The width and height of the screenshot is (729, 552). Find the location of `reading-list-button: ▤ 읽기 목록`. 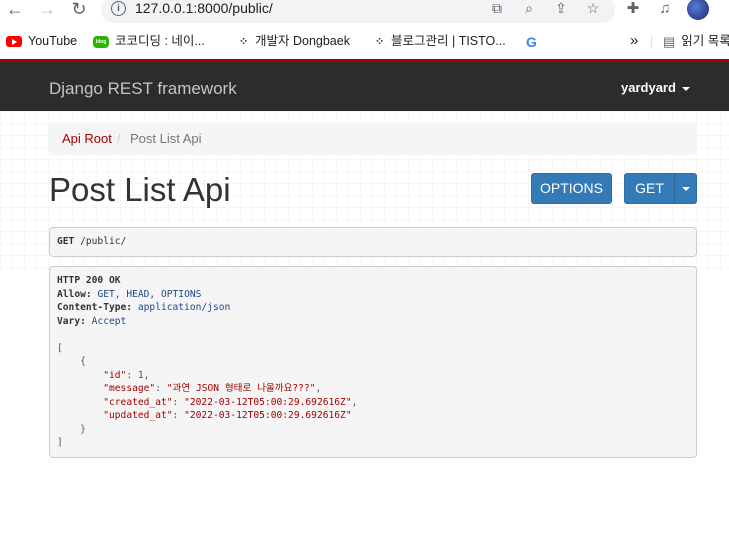

reading-list-button: ▤ 읽기 목록 is located at coordinates (696, 41).